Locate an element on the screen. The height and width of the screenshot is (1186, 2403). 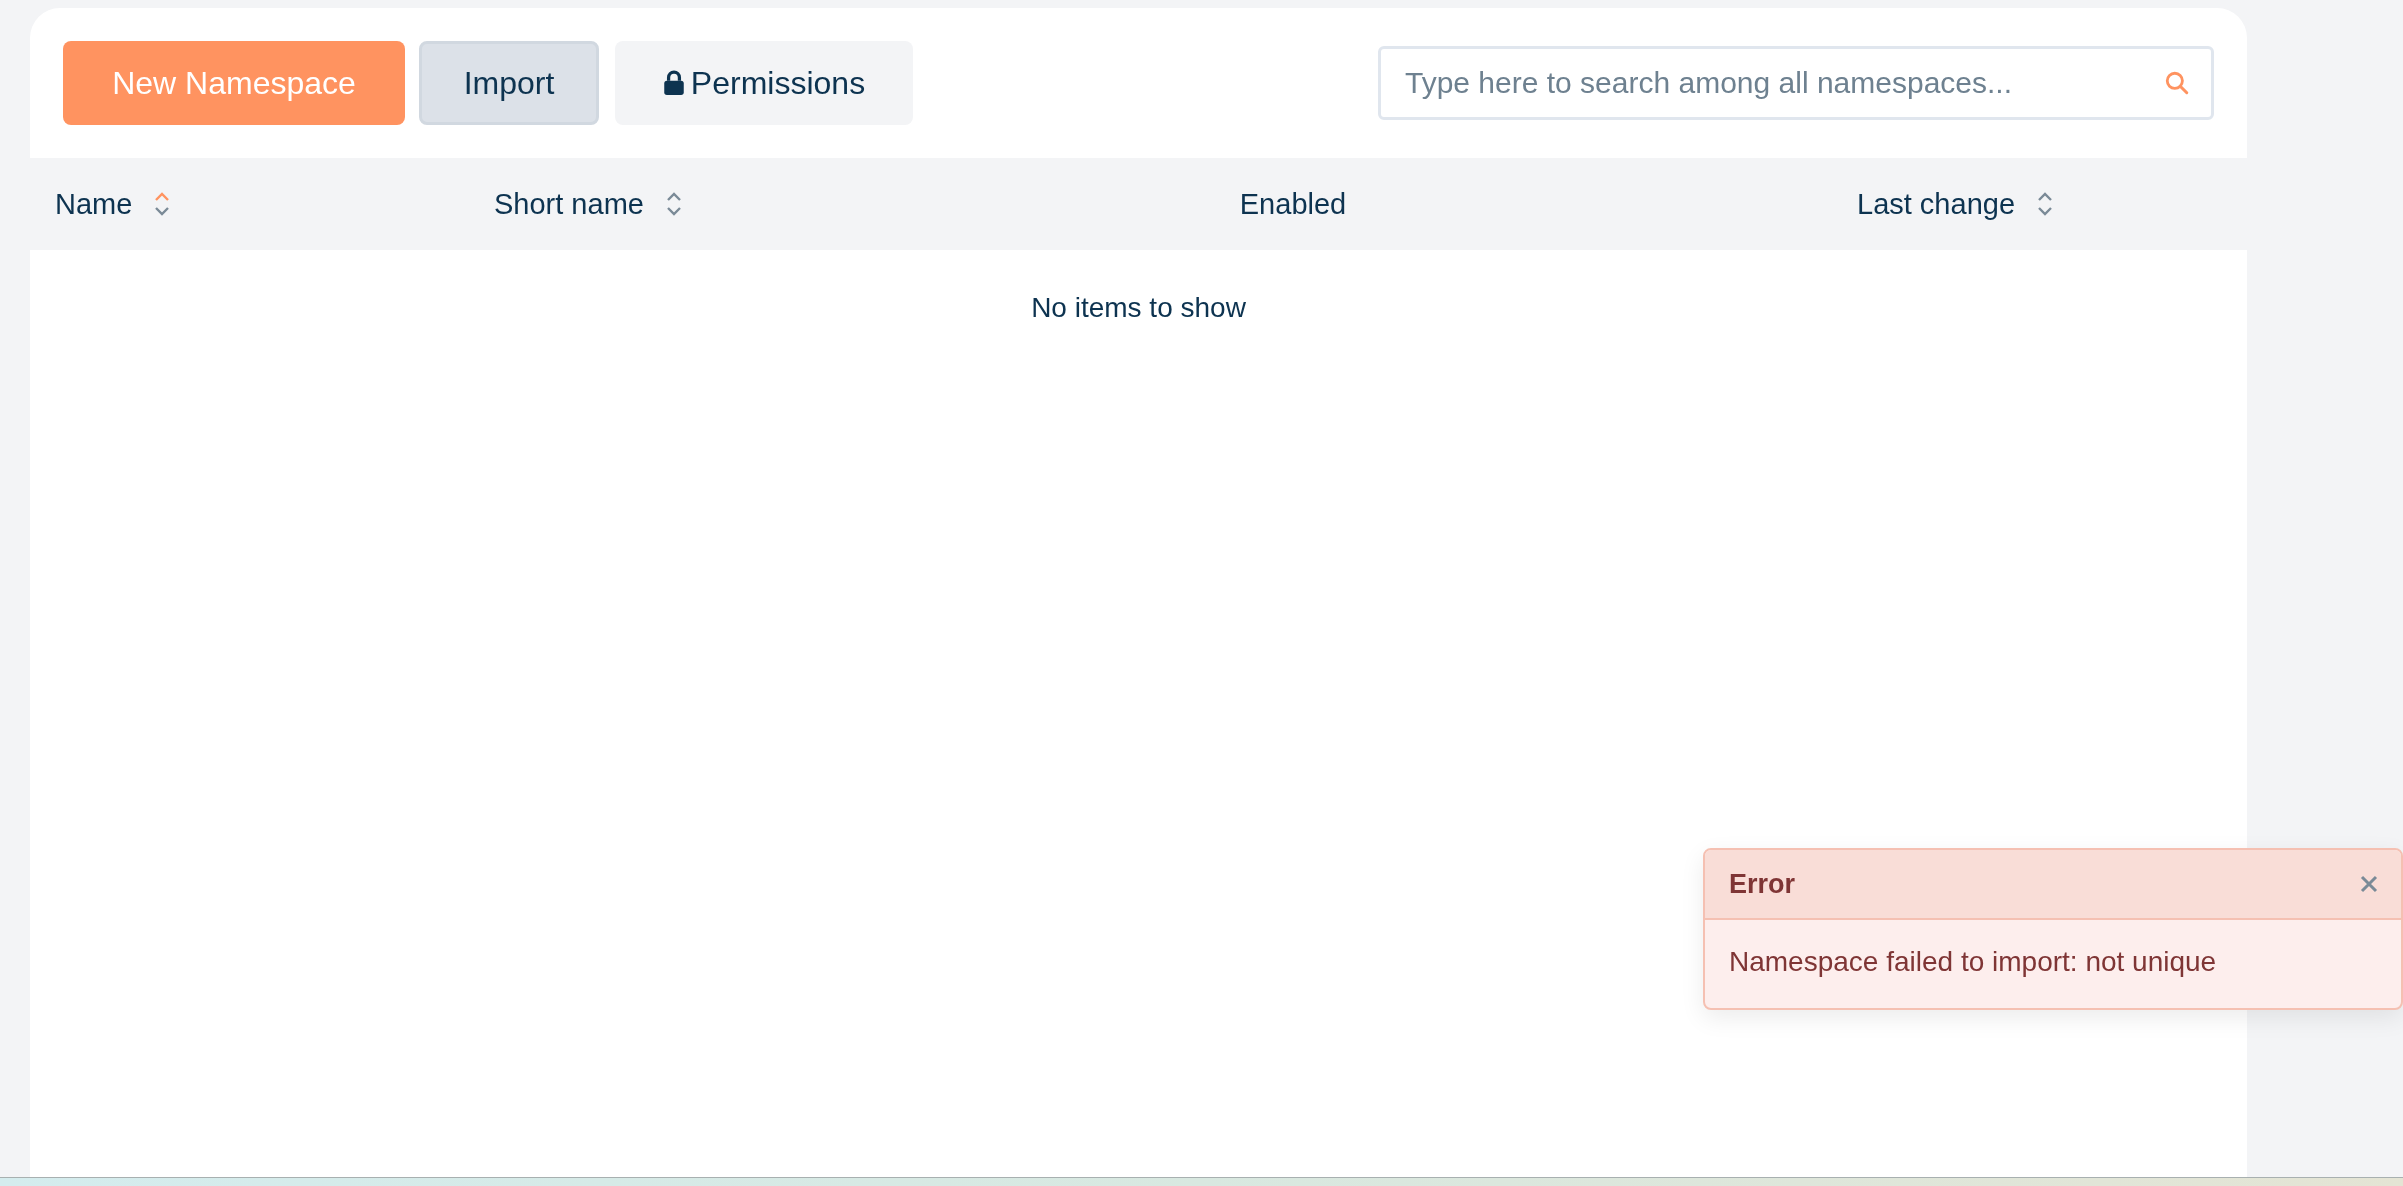
column-header: Name is located at coordinates (94, 204).